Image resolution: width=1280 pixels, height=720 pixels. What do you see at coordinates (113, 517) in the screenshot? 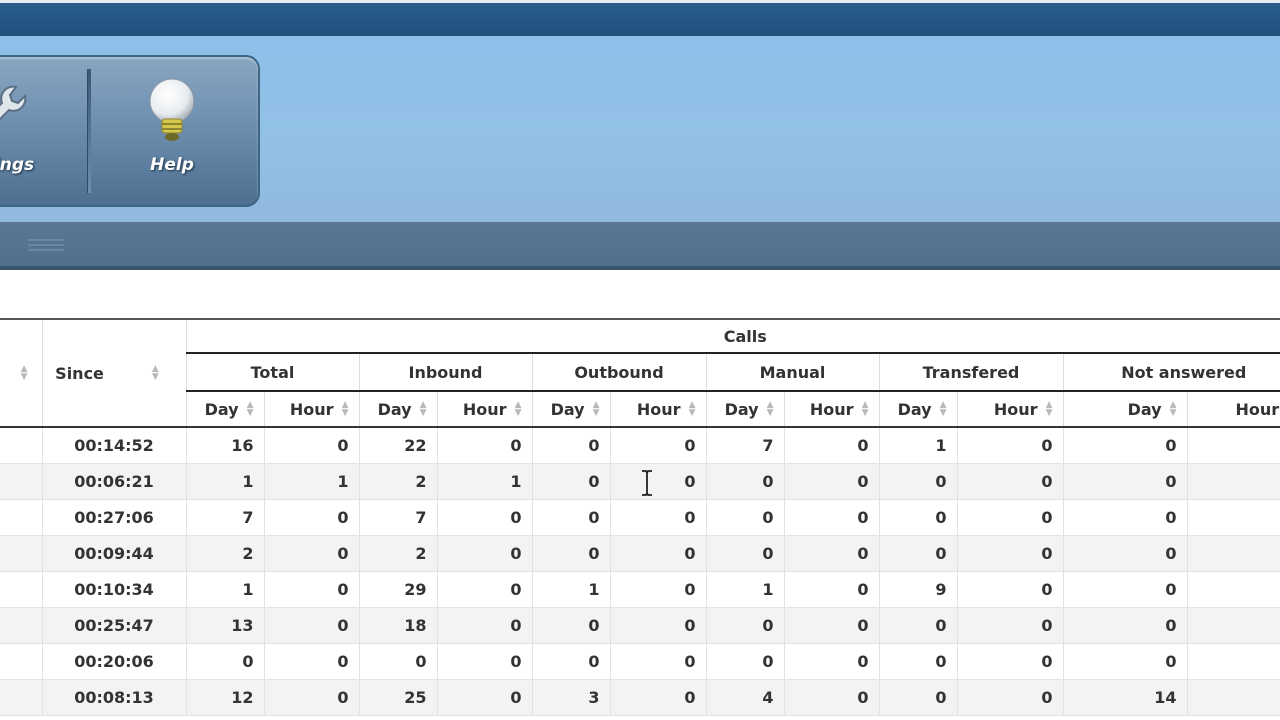
I see `since-cell: 00:27:06` at bounding box center [113, 517].